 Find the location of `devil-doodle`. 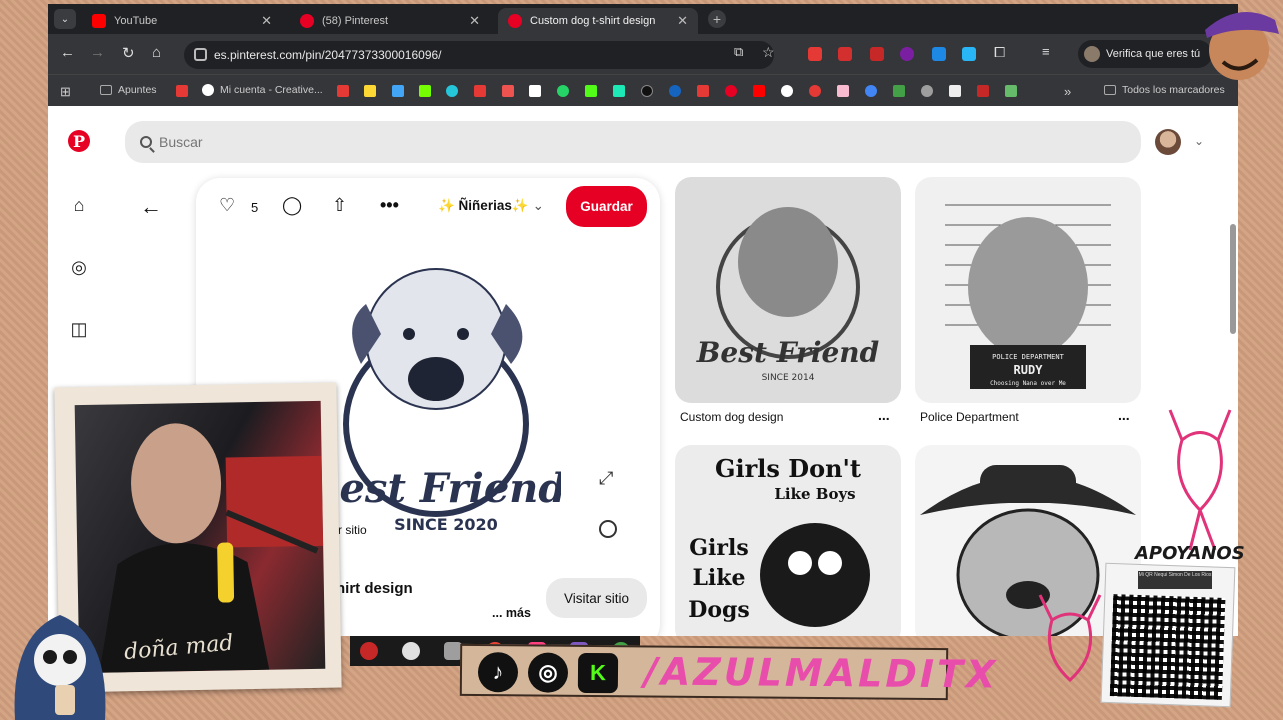

devil-doodle is located at coordinates (1070, 638).